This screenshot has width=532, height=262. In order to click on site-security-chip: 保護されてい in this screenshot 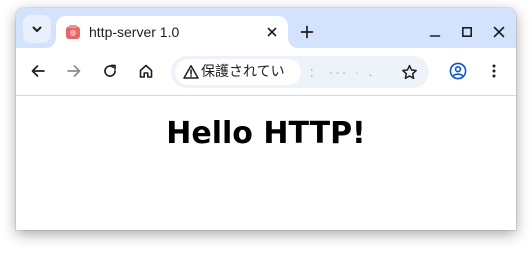, I will do `click(238, 72)`.